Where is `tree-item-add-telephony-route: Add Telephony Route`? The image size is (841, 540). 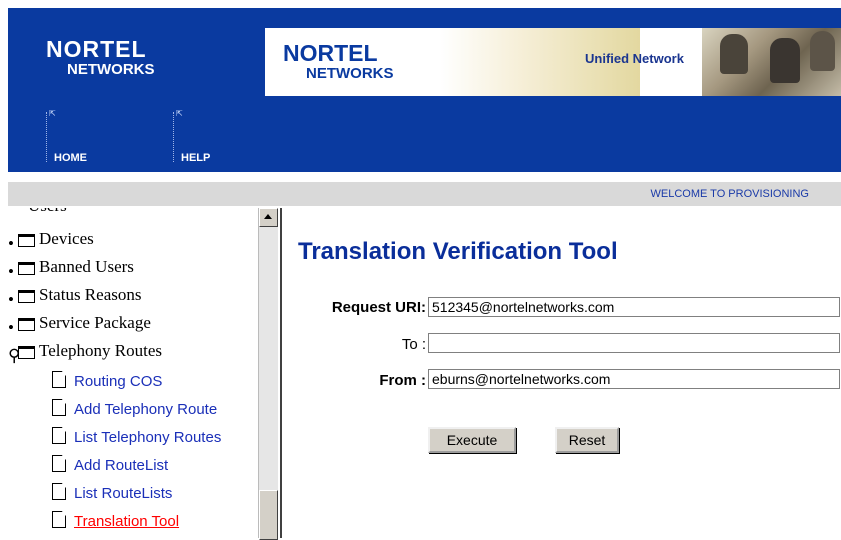
tree-item-add-telephony-route: Add Telephony Route is located at coordinates (134, 412).